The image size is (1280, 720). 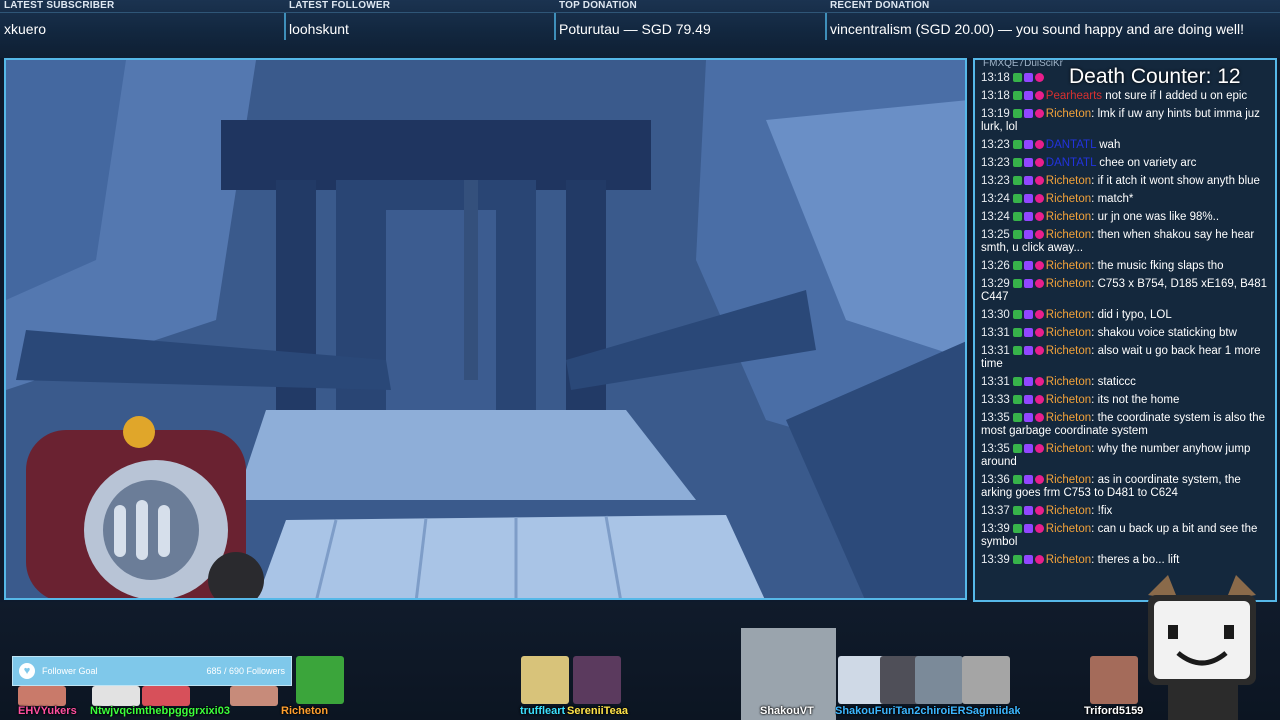 What do you see at coordinates (1128, 199) in the screenshot?
I see `chat-message: 13:24 Richeton: match*` at bounding box center [1128, 199].